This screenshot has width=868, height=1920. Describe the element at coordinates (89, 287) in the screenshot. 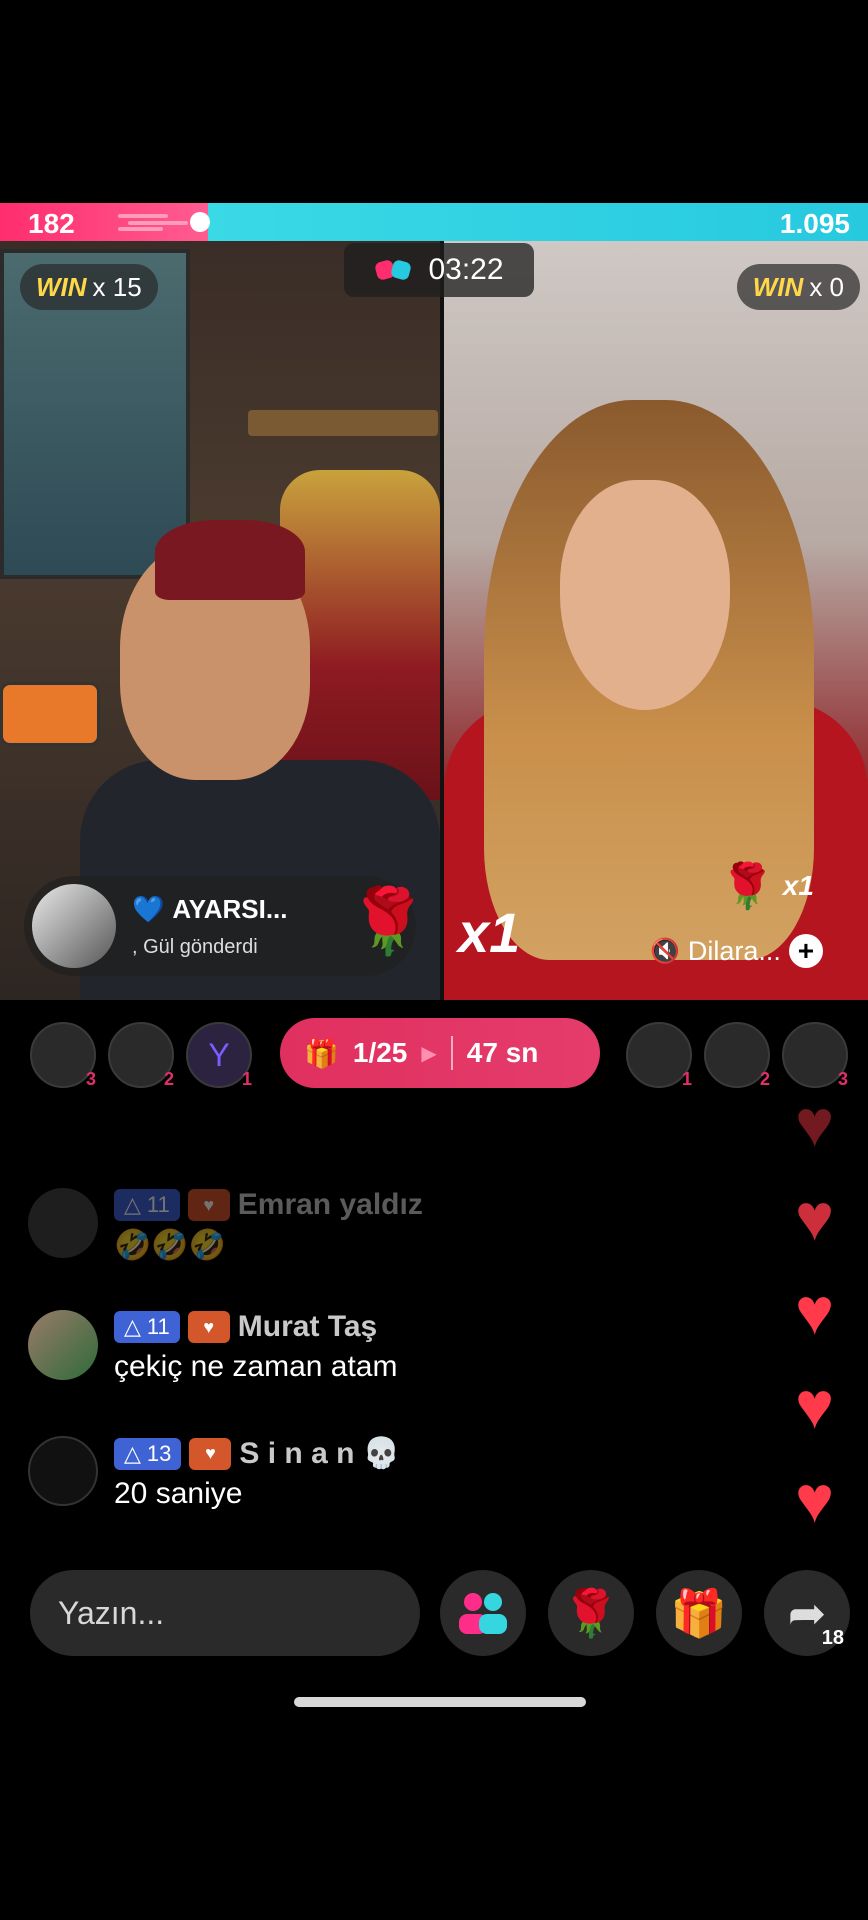

I see `left-win-badge: WIN x 15` at that location.